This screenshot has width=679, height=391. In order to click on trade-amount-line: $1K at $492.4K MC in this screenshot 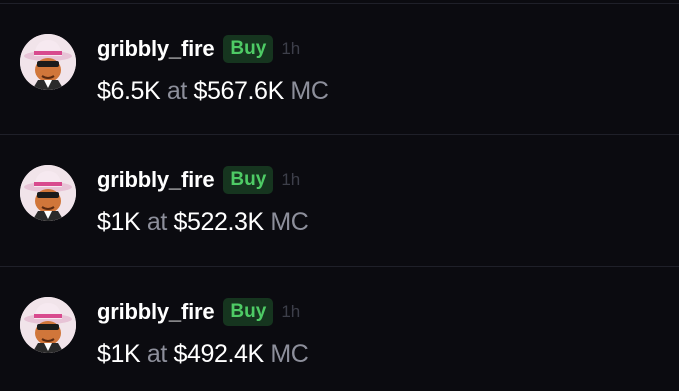, I will do `click(203, 354)`.